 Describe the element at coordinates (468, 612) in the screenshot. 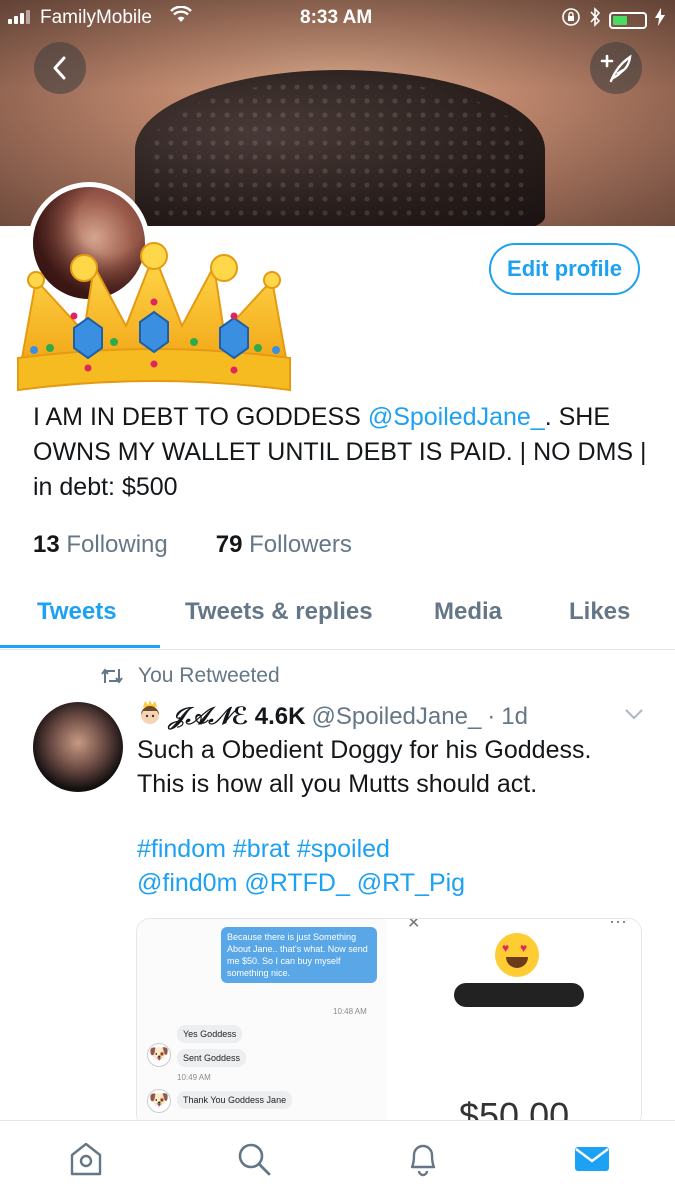

I see `tab-media: Media` at that location.